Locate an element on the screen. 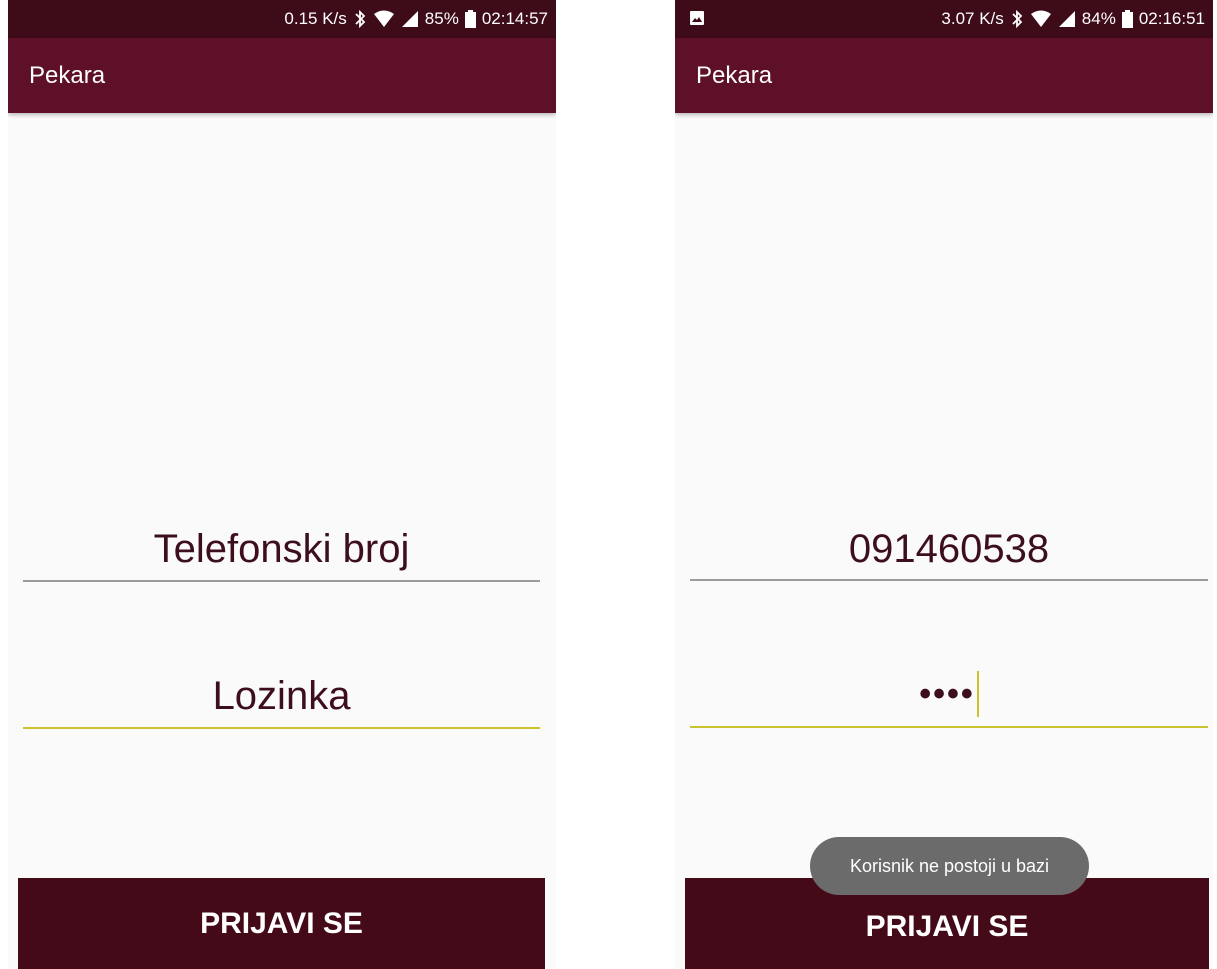  password-value: •••• is located at coordinates (947, 694).